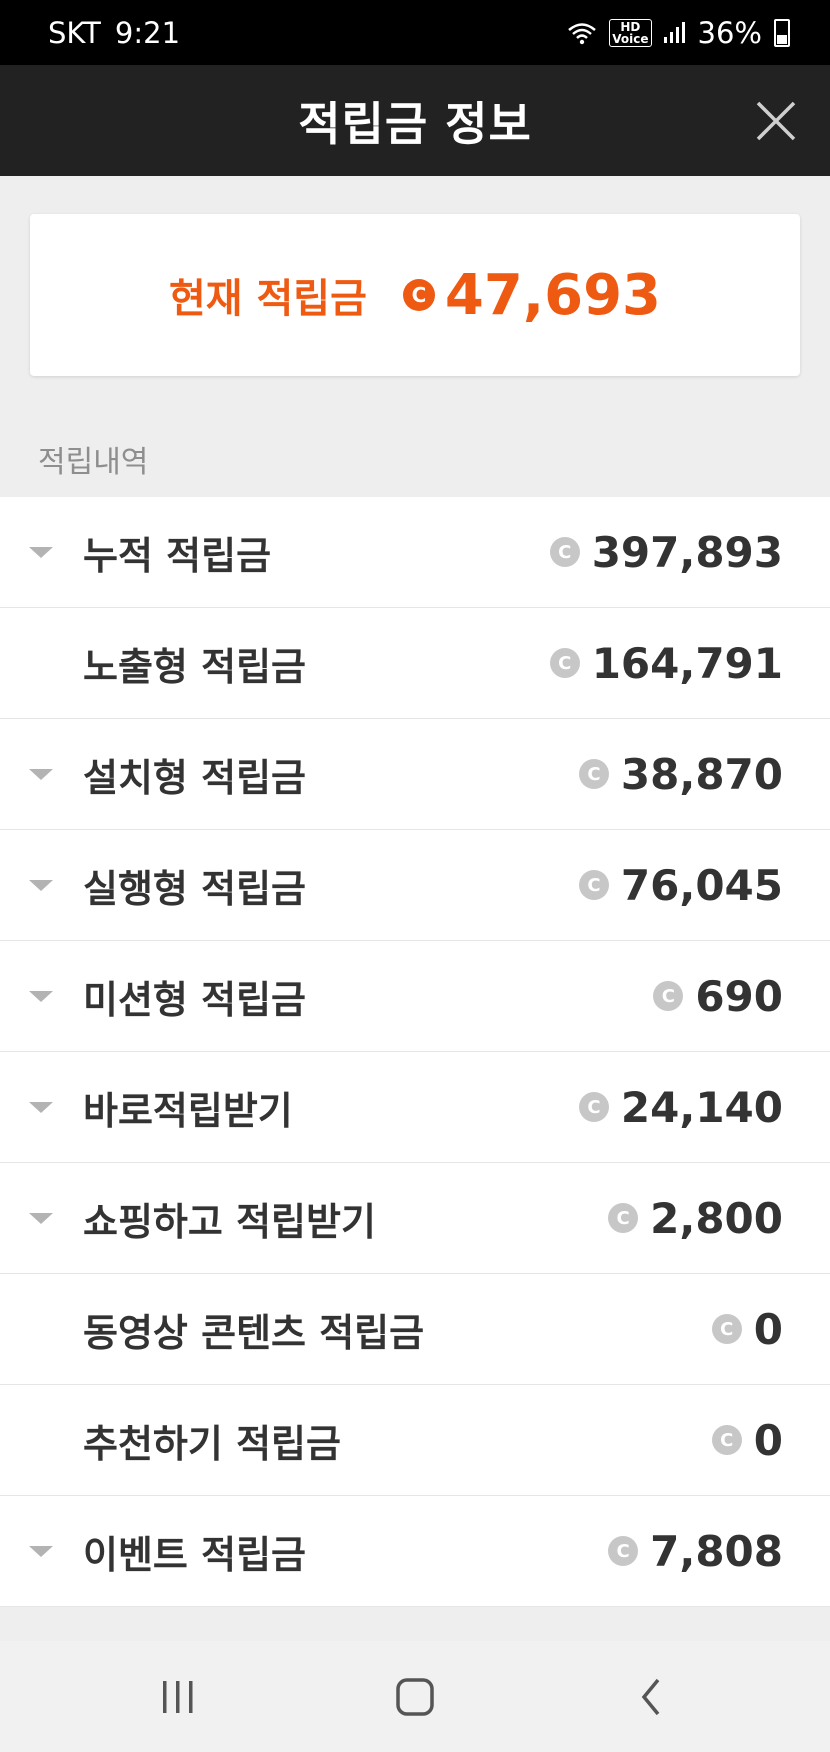 Image resolution: width=830 pixels, height=1752 pixels. I want to click on close-icon, so click(776, 121).